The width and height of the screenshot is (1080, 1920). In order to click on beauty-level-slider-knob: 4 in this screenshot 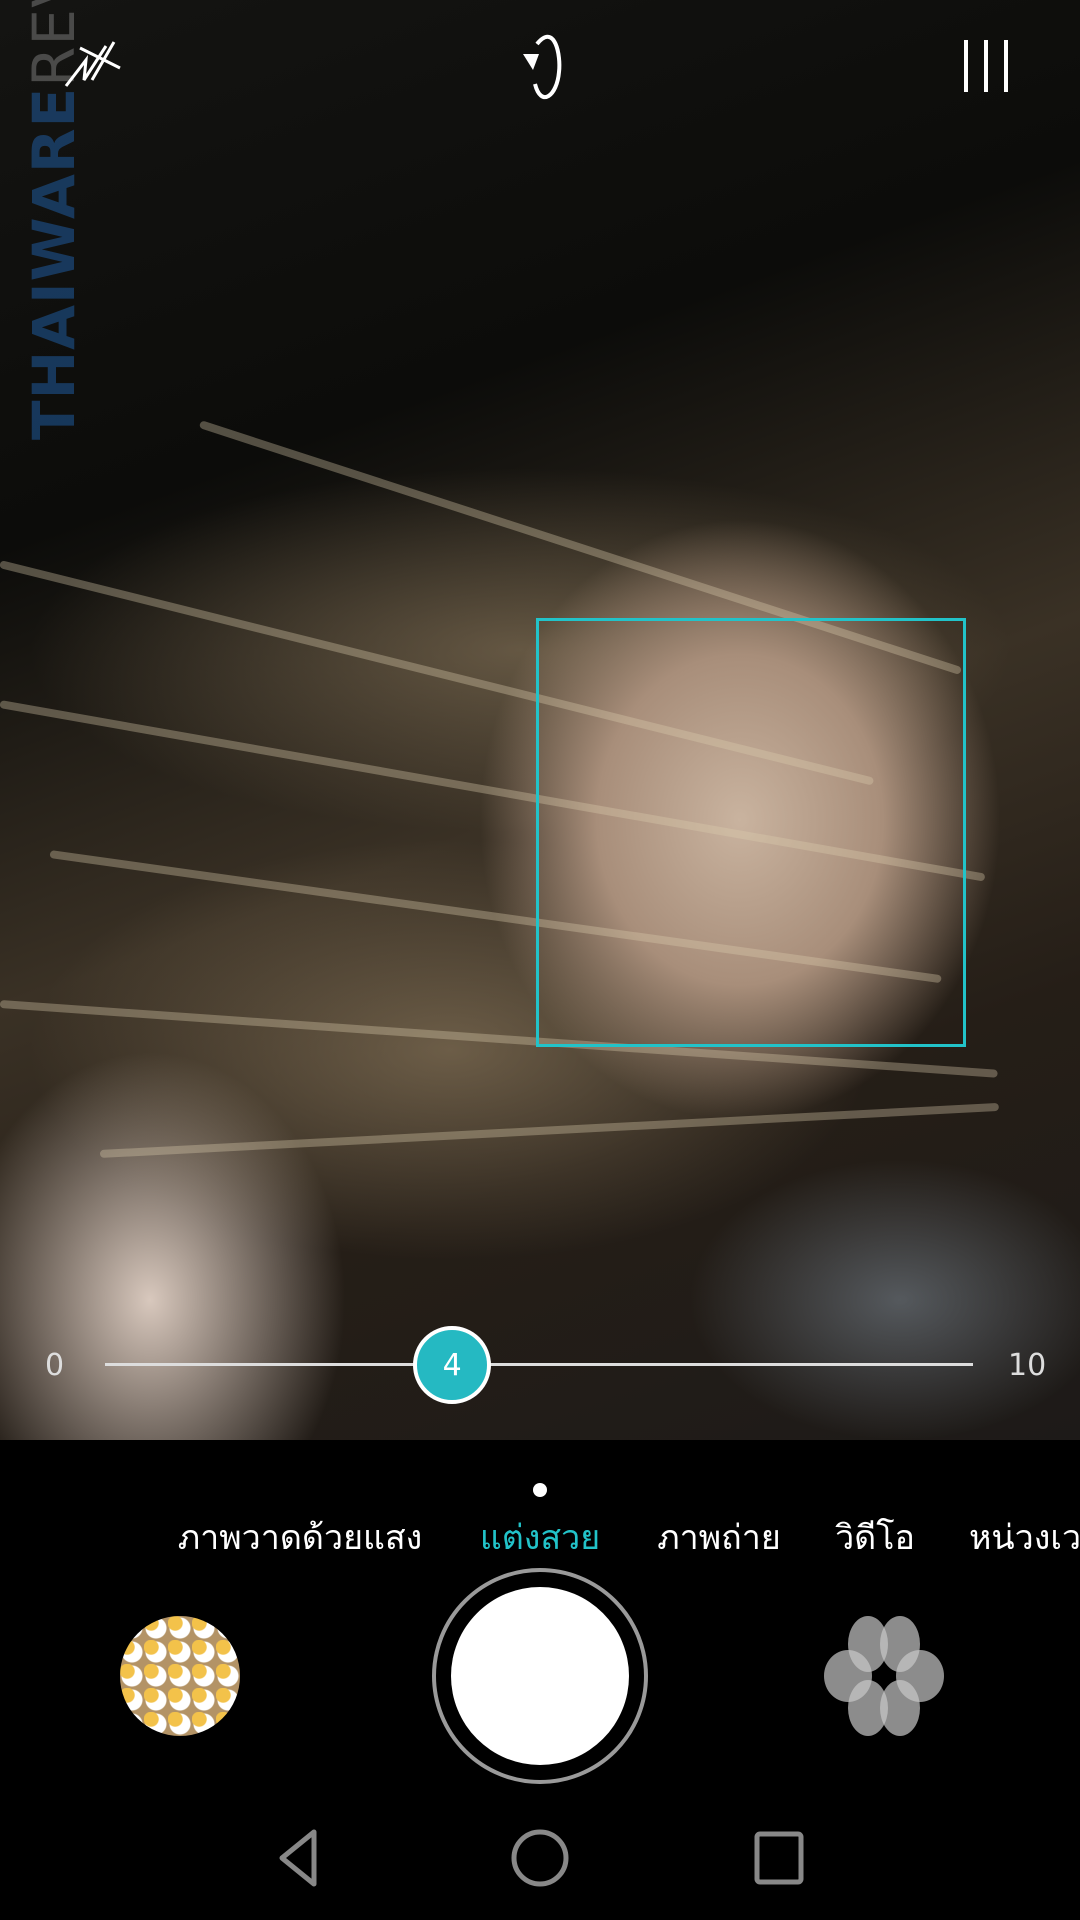, I will do `click(452, 1365)`.